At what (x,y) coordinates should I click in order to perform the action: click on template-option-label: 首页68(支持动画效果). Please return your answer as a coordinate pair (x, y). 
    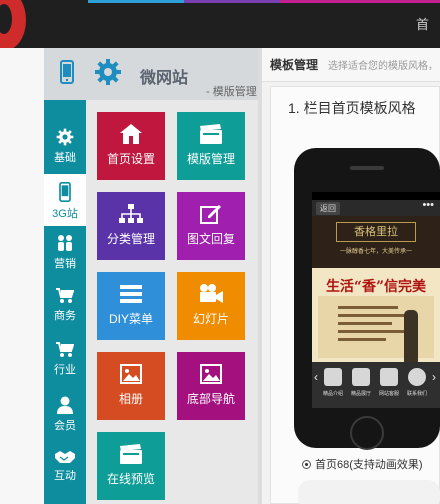
    Looking at the image, I should click on (369, 465).